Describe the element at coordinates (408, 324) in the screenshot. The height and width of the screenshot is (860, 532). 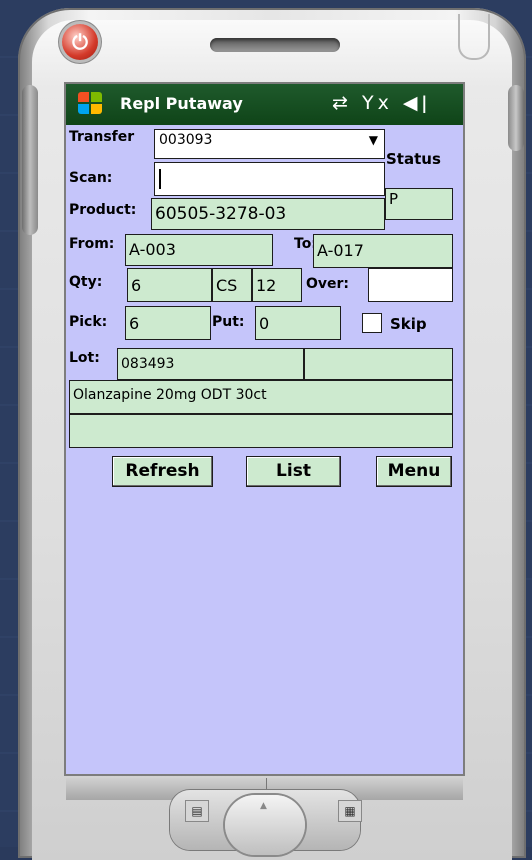
I see `skip-label: Skip` at that location.